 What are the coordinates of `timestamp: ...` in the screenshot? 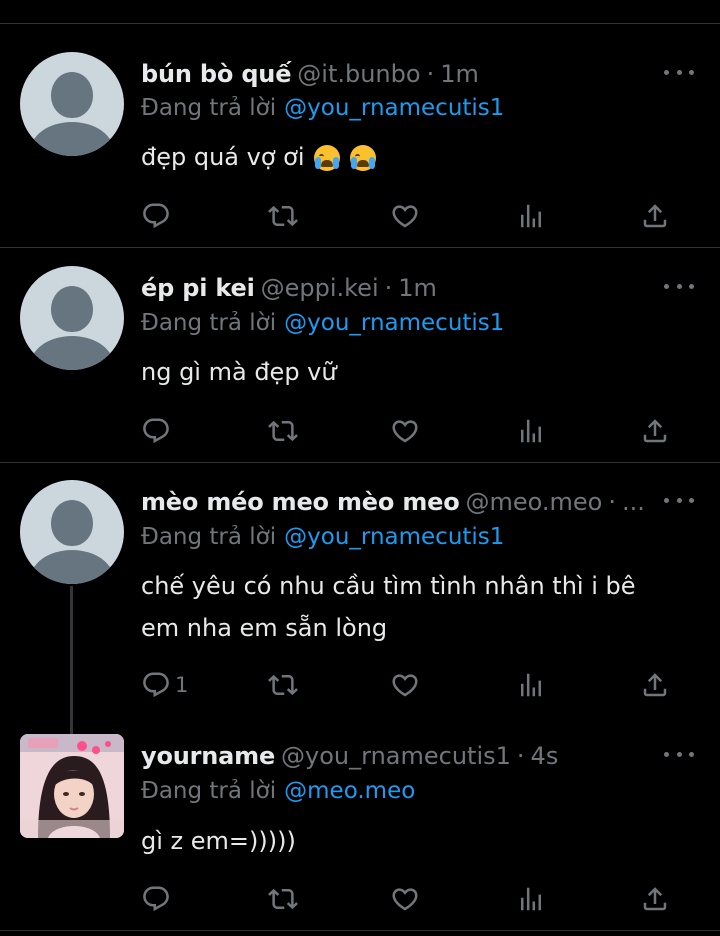 It's located at (633, 502).